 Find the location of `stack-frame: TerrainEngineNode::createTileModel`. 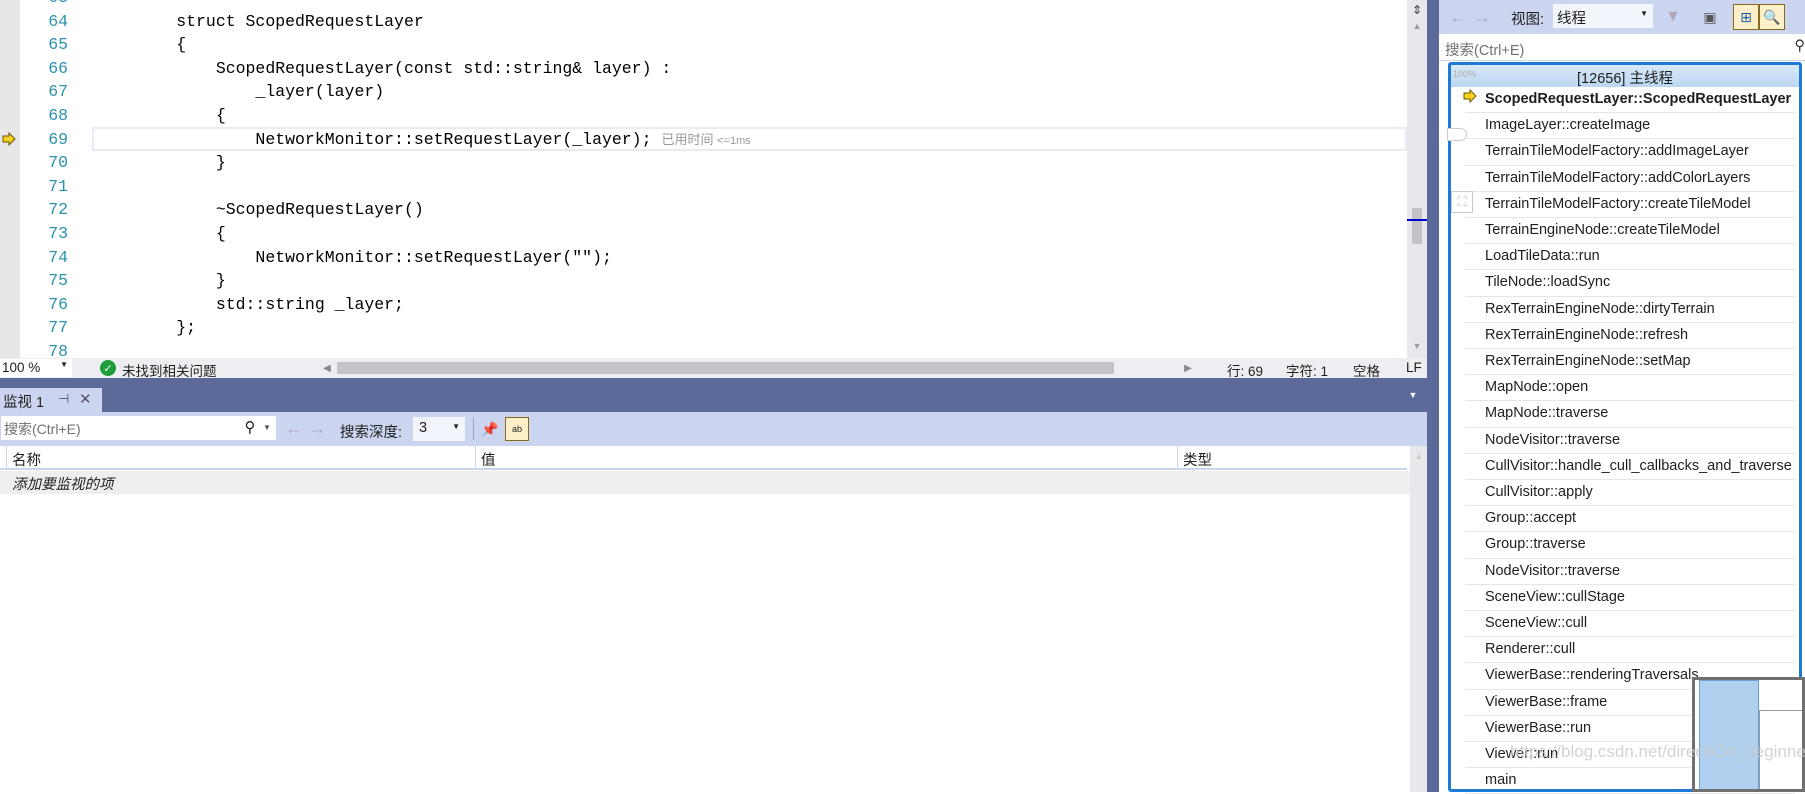

stack-frame: TerrainEngineNode::createTileModel is located at coordinates (1630, 231).